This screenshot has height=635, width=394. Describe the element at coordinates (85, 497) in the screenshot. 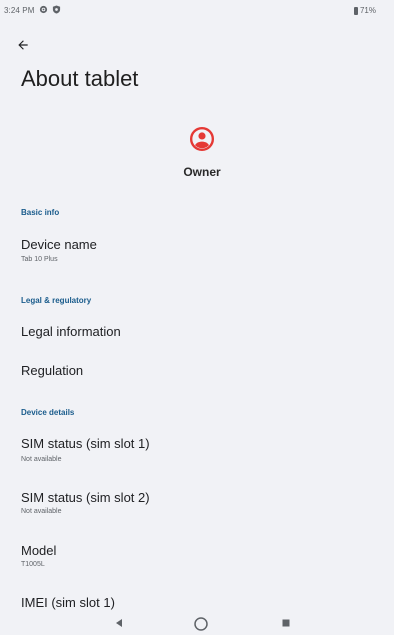

I see `sim-status-slot-2-title: SIM status (sim slot 2)` at that location.